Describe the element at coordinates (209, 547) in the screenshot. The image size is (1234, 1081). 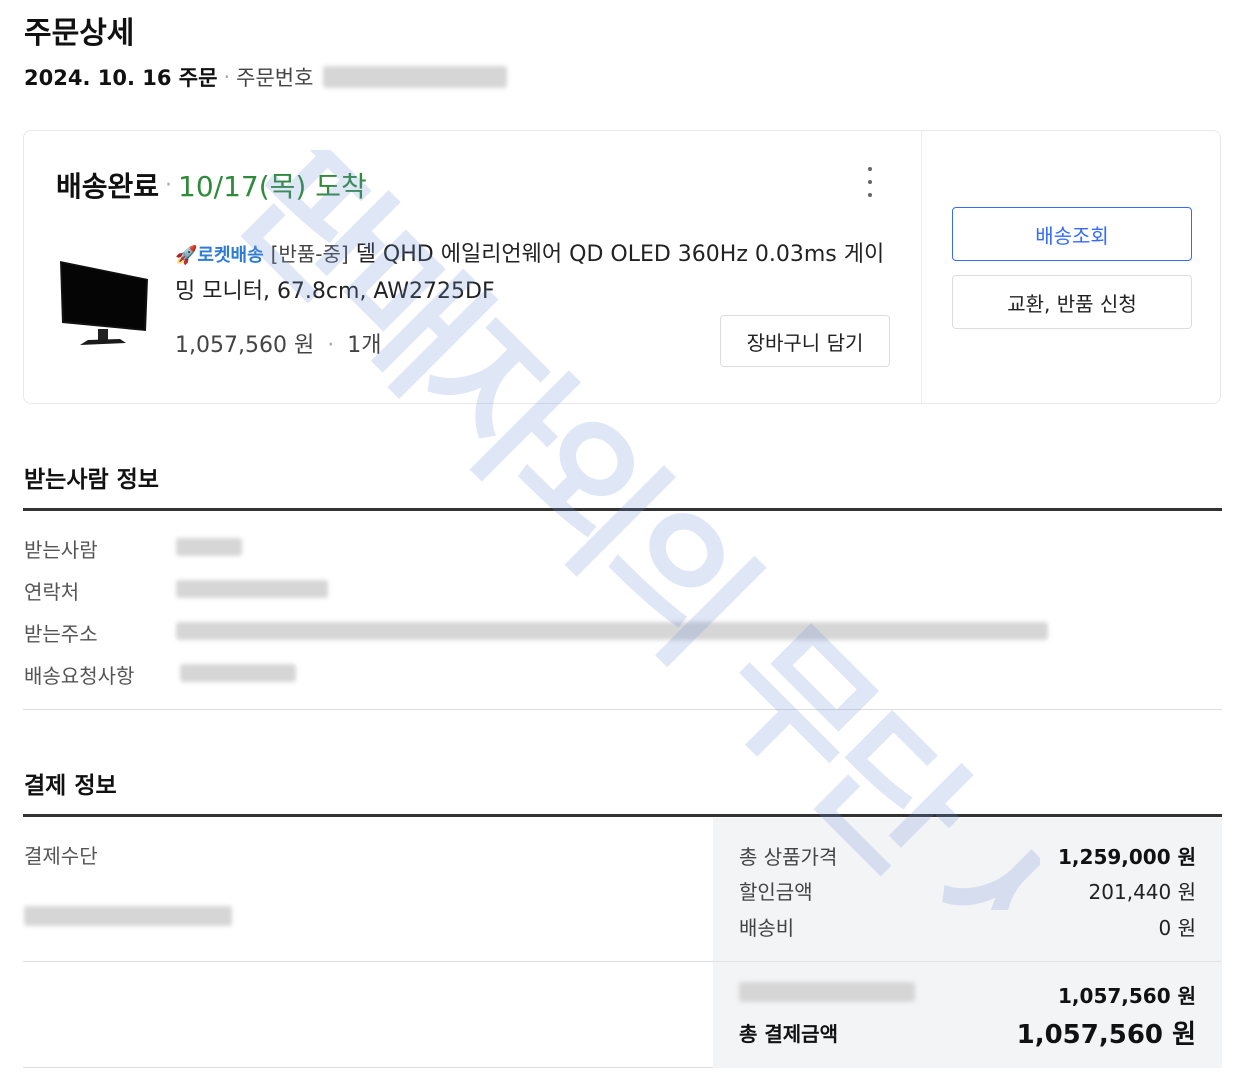
I see `receiver-name-redacted` at that location.